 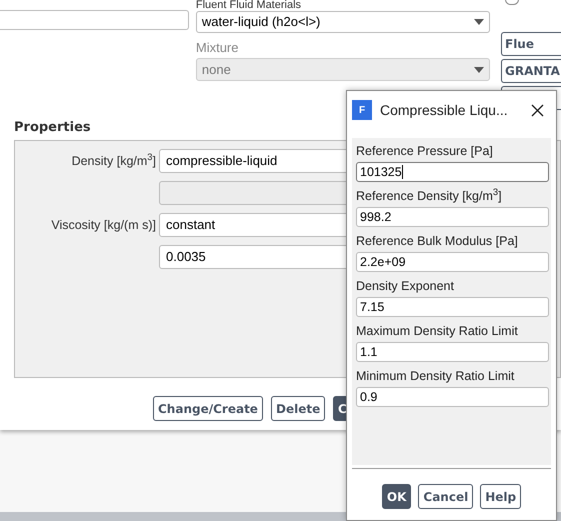 I want to click on close-icon, so click(x=537, y=110).